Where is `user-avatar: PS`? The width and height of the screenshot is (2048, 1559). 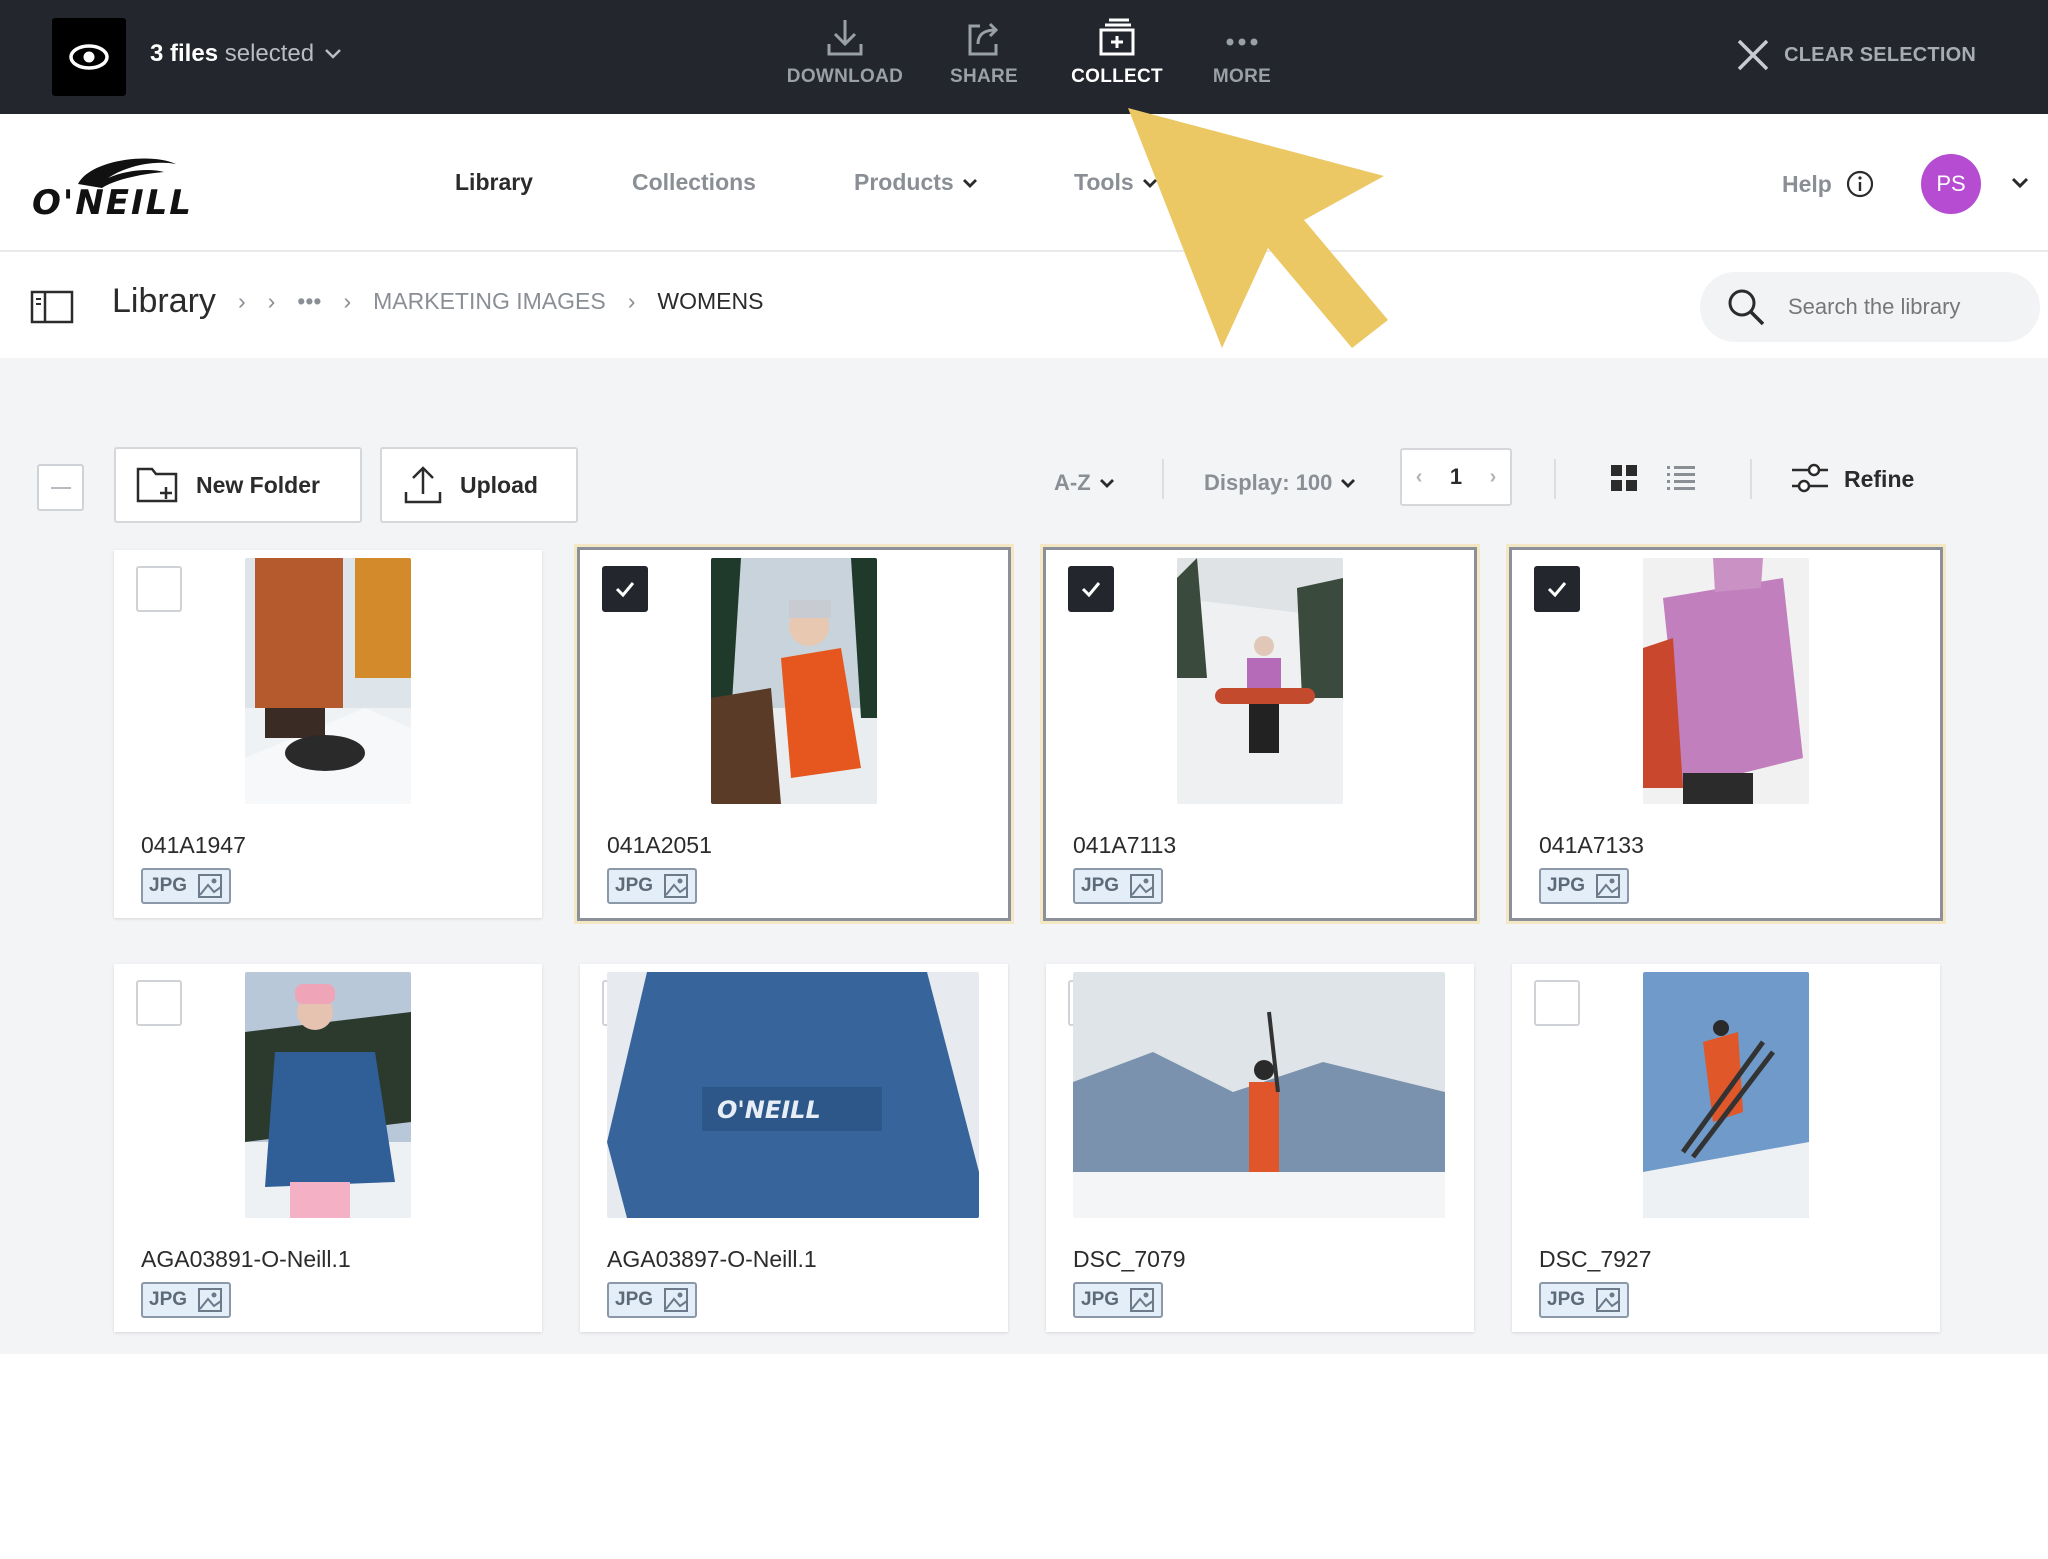
user-avatar: PS is located at coordinates (1951, 184).